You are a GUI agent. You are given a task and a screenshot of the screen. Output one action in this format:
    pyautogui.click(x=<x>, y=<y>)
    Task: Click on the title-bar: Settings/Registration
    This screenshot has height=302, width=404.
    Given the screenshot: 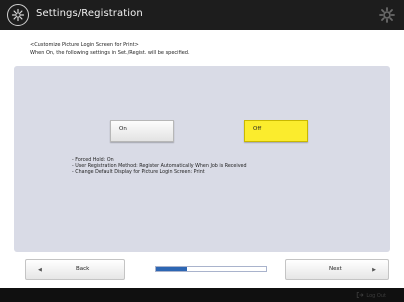 What is the action you would take?
    pyautogui.click(x=202, y=15)
    